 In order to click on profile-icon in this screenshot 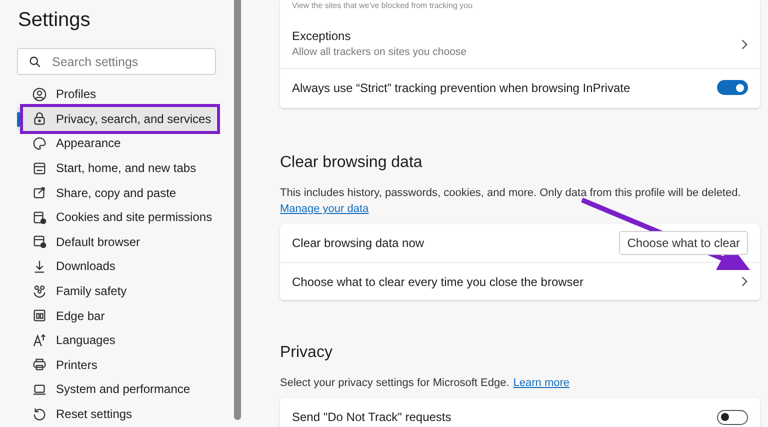, I will do `click(39, 94)`.